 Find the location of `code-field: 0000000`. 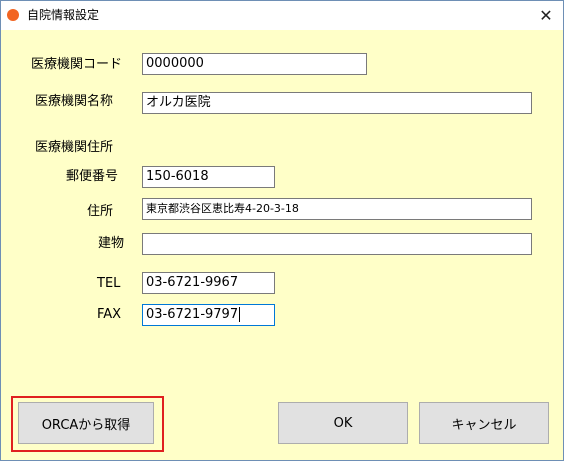

code-field: 0000000 is located at coordinates (254, 64).